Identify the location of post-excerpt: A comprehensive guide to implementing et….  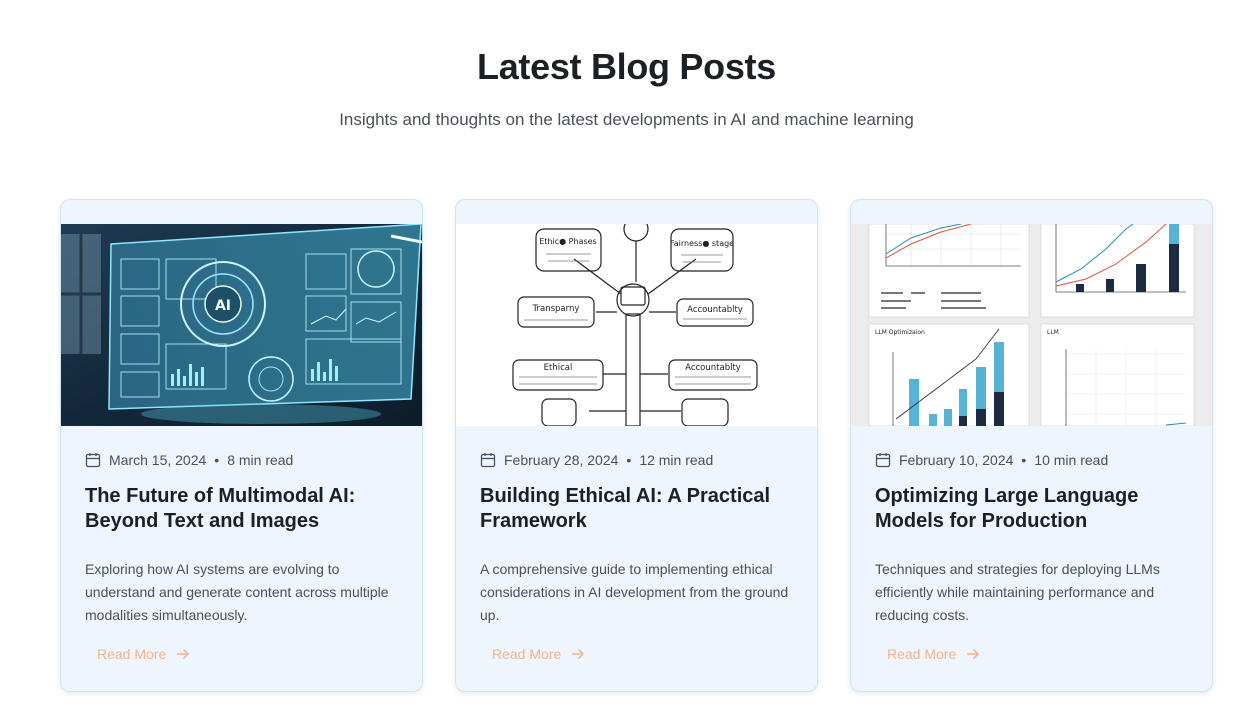
(634, 592).